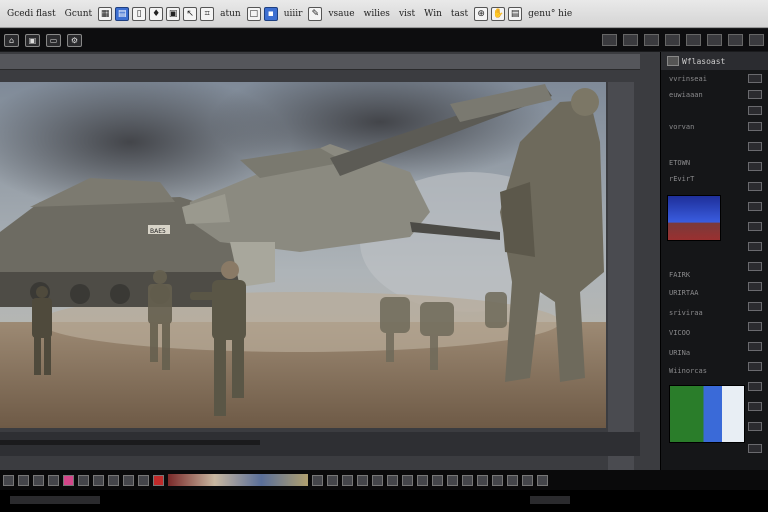 This screenshot has width=768, height=512. Describe the element at coordinates (253, 13) in the screenshot. I see `square-icon: □` at that location.